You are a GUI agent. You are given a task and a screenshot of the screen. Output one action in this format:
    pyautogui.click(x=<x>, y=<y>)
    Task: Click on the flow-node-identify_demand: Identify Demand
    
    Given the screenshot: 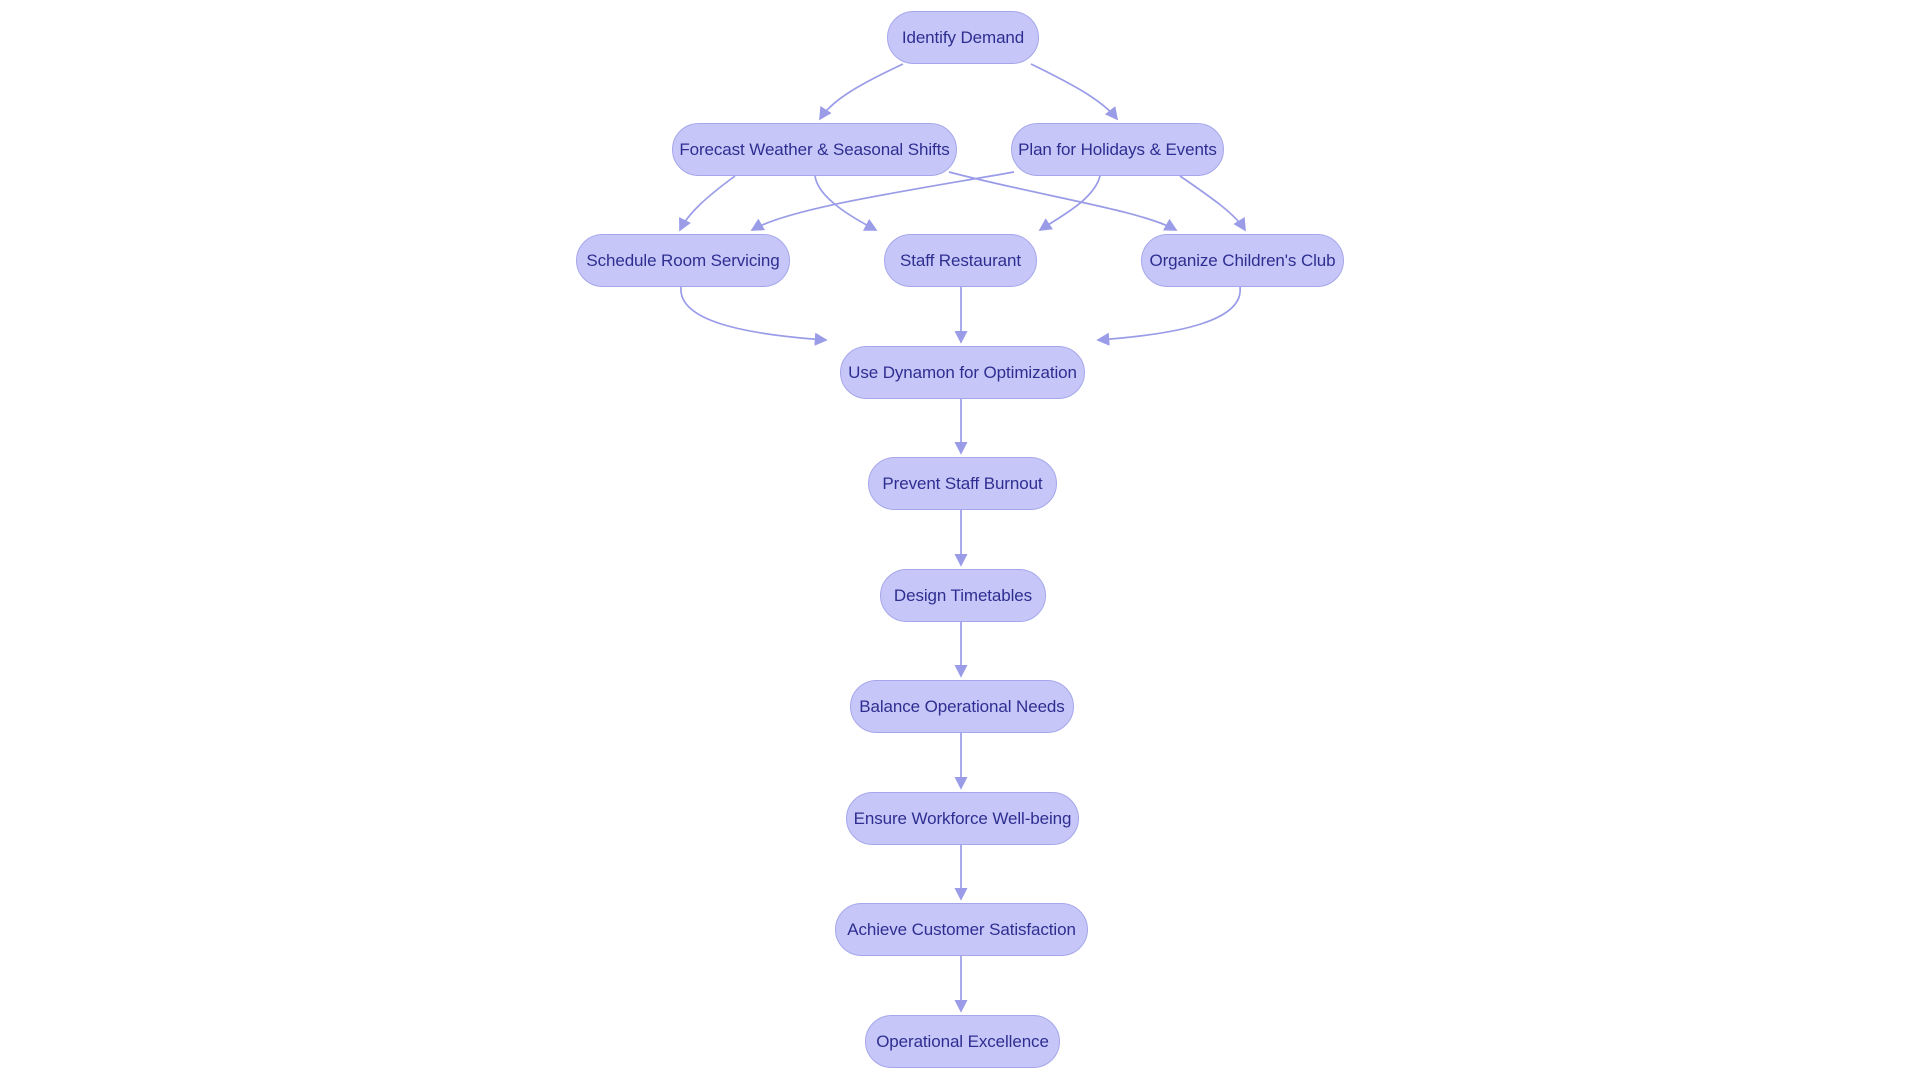 What is the action you would take?
    pyautogui.click(x=963, y=37)
    